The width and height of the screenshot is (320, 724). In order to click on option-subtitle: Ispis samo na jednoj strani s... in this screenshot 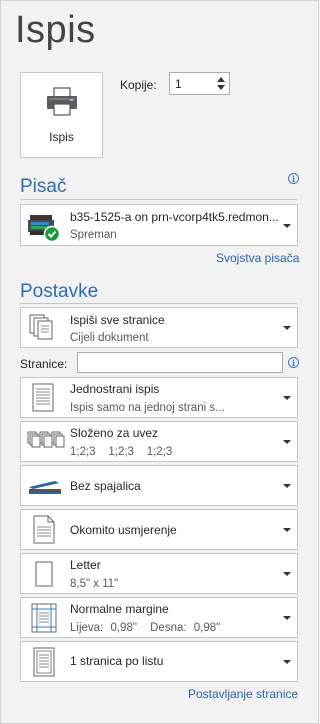, I will do `click(147, 408)`.